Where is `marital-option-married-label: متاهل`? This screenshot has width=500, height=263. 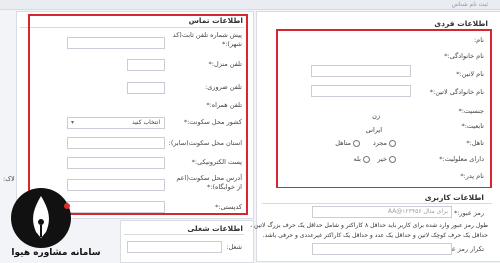 marital-option-married-label: متاهل is located at coordinates (343, 143).